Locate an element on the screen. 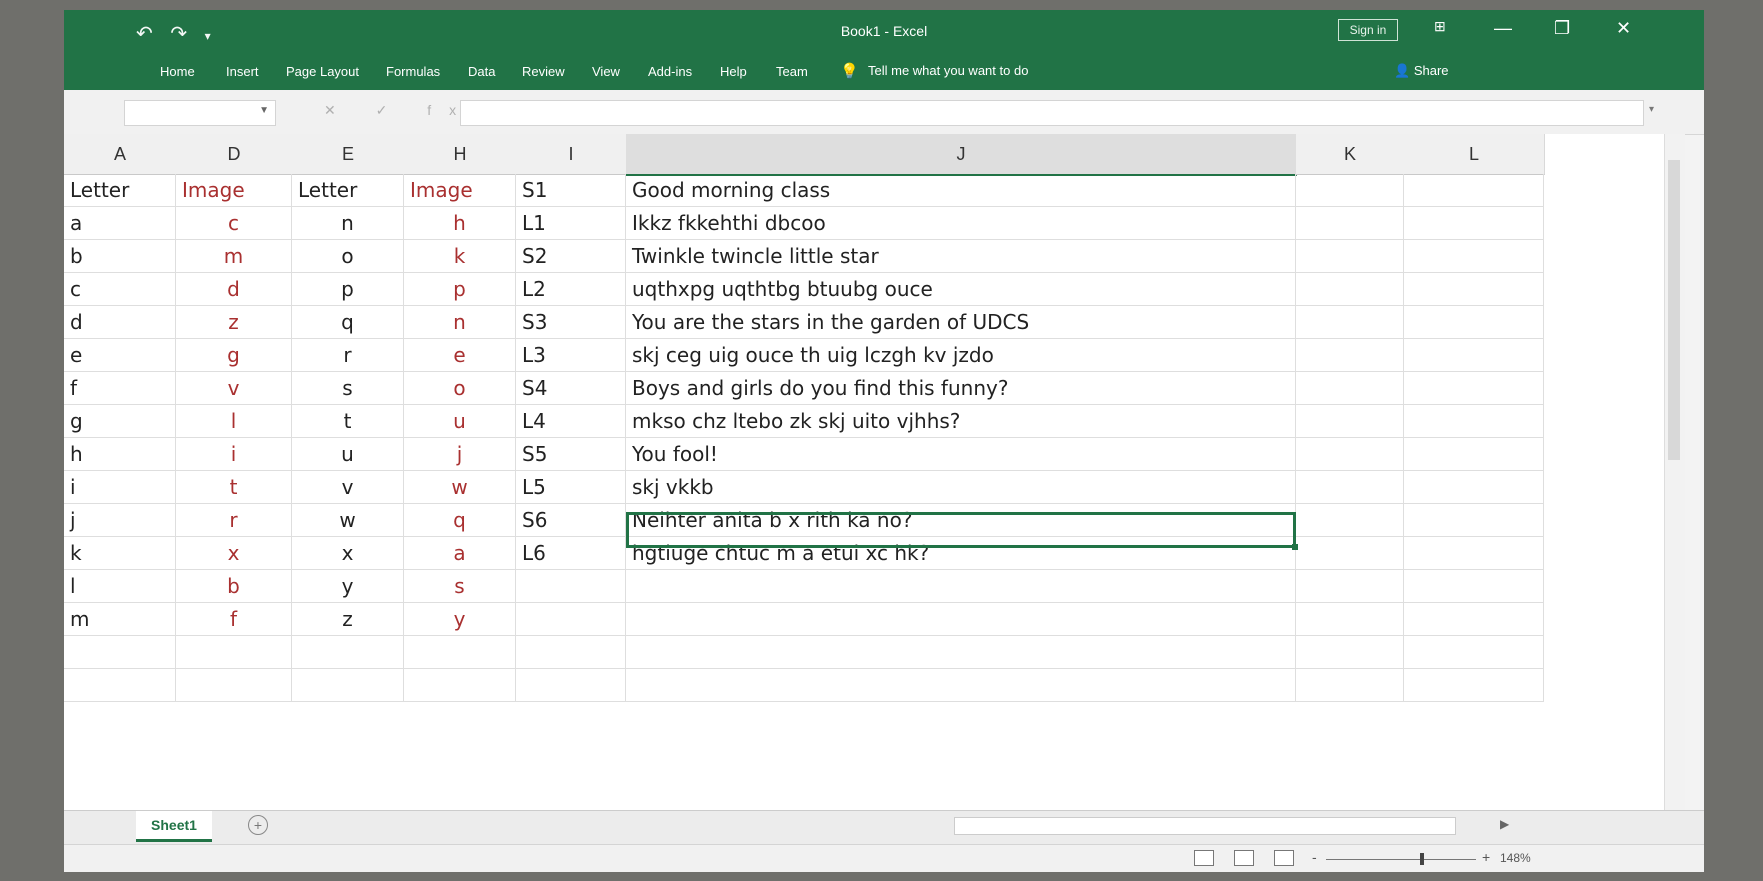  formula-input is located at coordinates (1052, 113).